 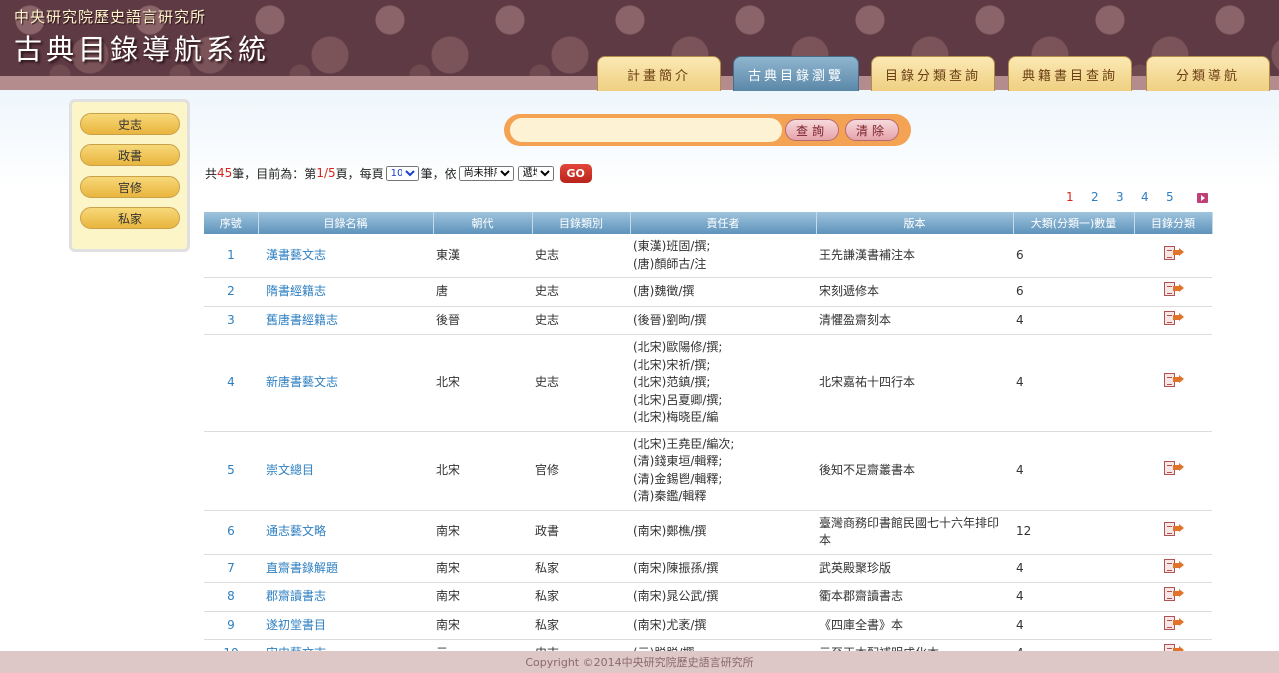 What do you see at coordinates (723, 597) in the screenshot?
I see `cell-responsibility: (南宋)晁公武/撰` at bounding box center [723, 597].